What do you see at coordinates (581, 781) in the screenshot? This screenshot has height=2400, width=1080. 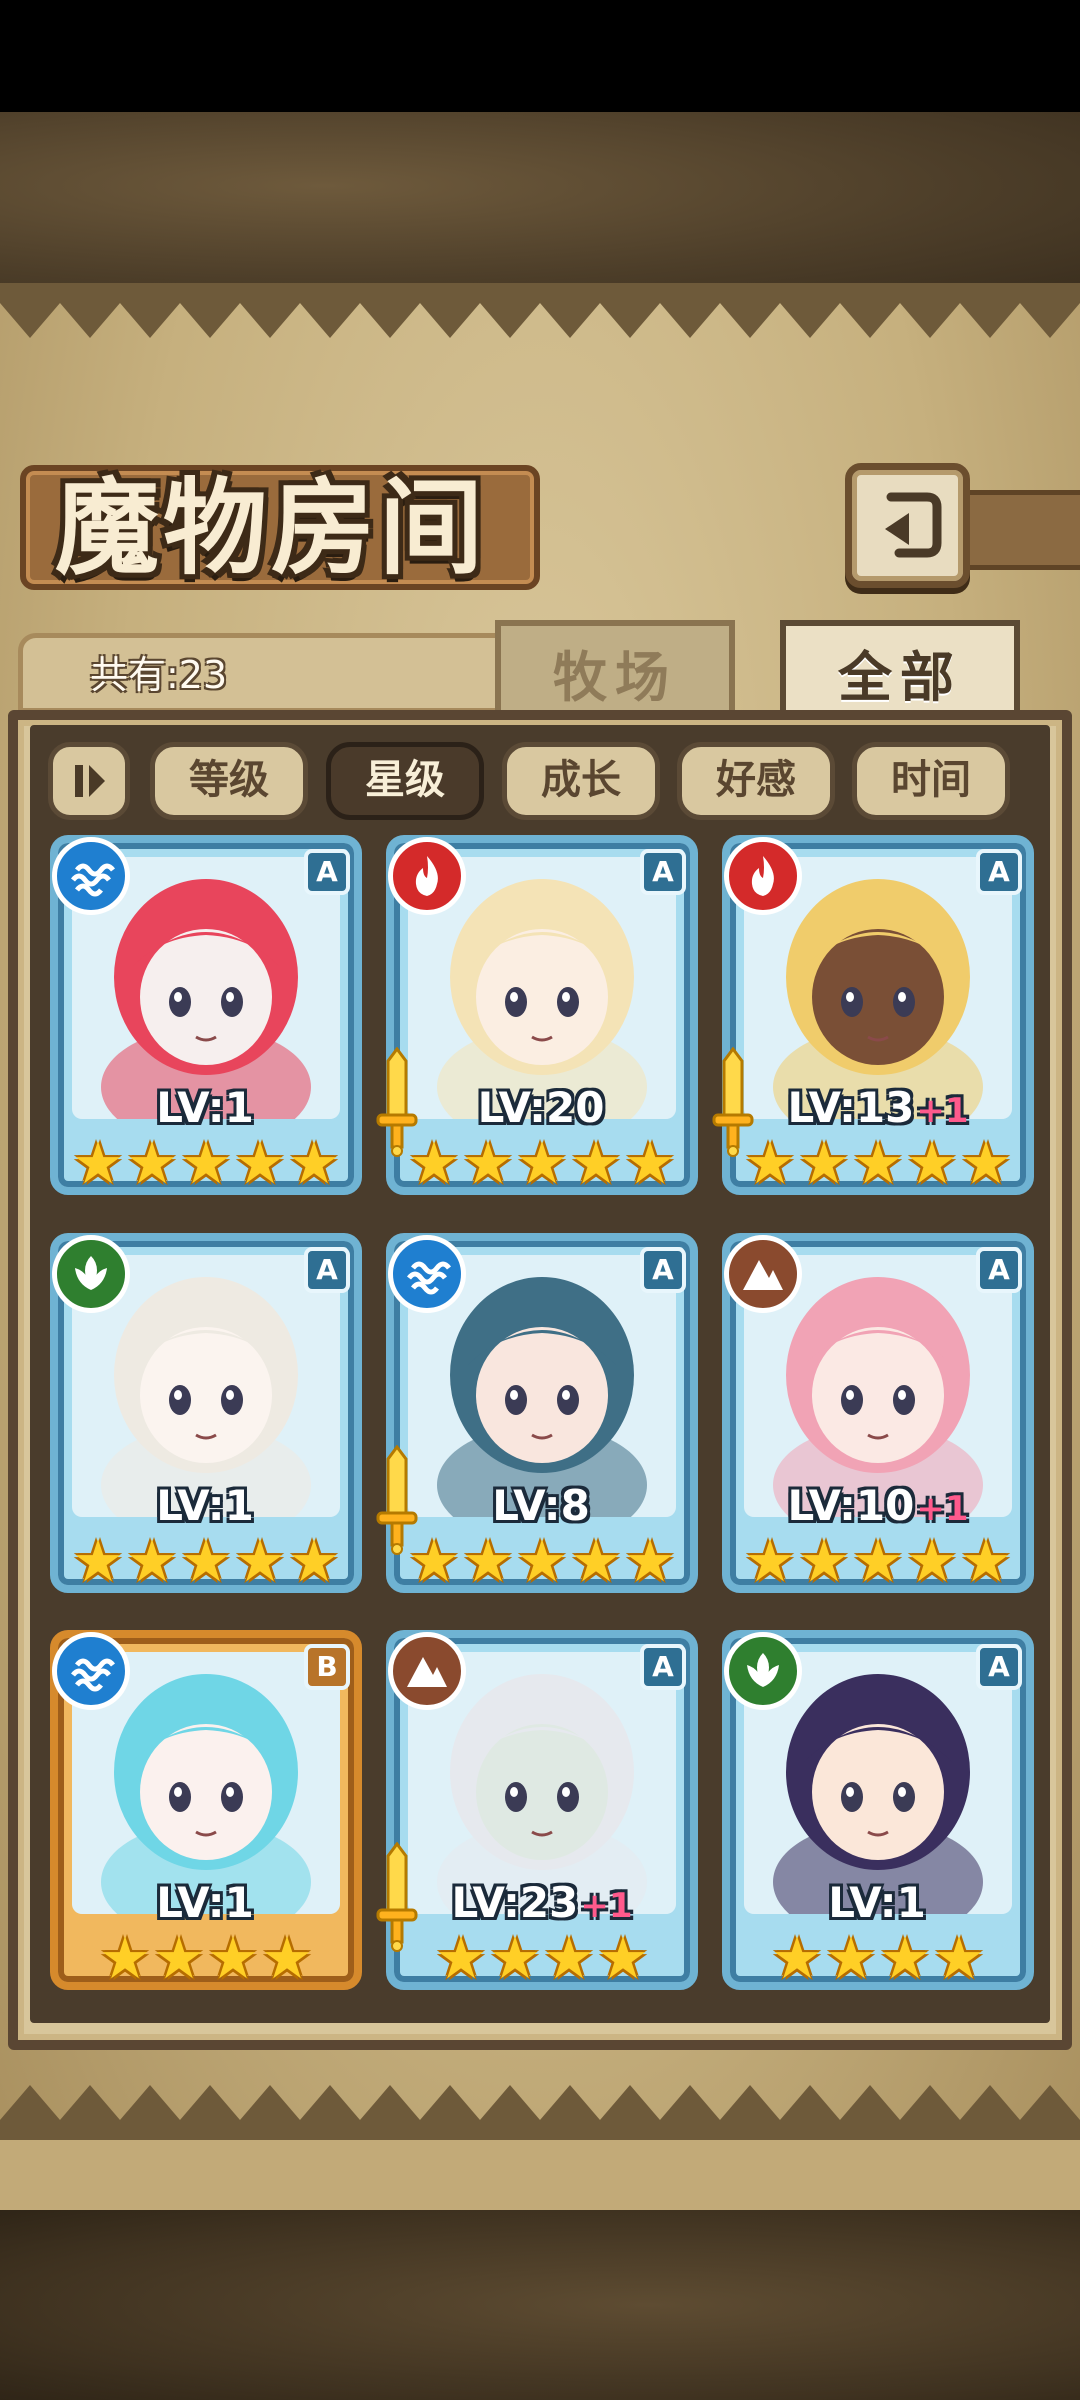 I see `sort-button-growth: 成长` at bounding box center [581, 781].